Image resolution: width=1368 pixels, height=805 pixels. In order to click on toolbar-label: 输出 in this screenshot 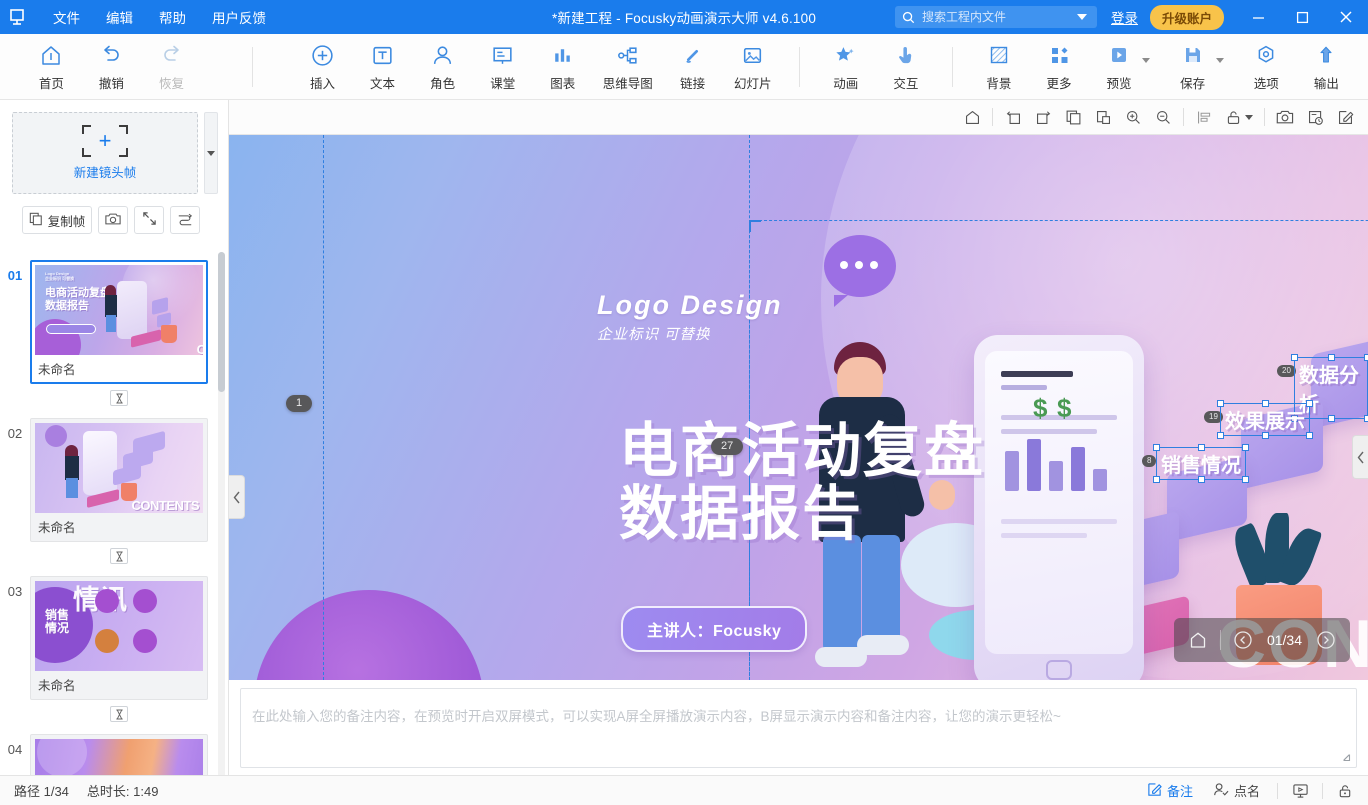, I will do `click(1326, 84)`.